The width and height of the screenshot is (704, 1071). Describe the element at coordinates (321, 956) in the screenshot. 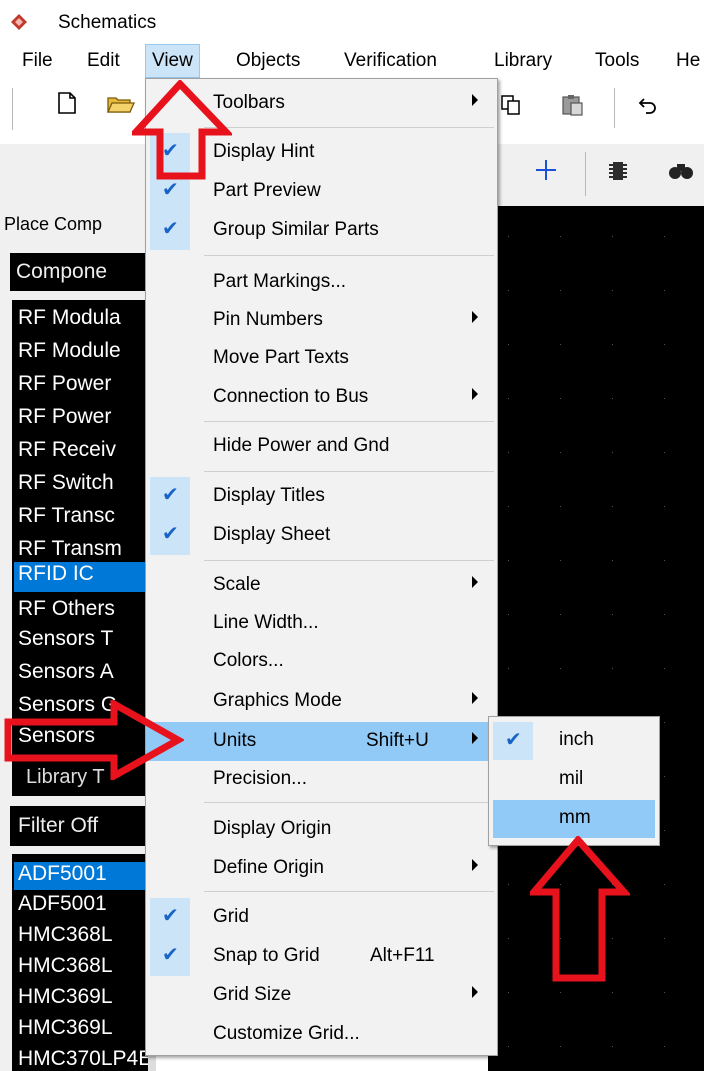

I see `menu-item-snap-to-grid: ✔ Snap to Grid Alt+F11` at that location.